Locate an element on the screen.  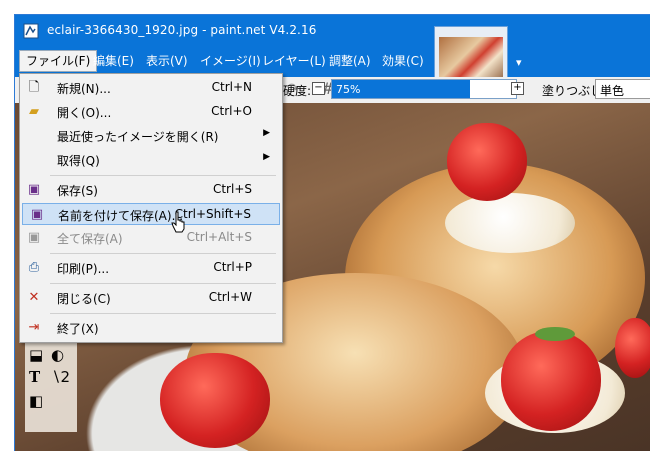
text-tool-icon: T is located at coordinates (34, 377).